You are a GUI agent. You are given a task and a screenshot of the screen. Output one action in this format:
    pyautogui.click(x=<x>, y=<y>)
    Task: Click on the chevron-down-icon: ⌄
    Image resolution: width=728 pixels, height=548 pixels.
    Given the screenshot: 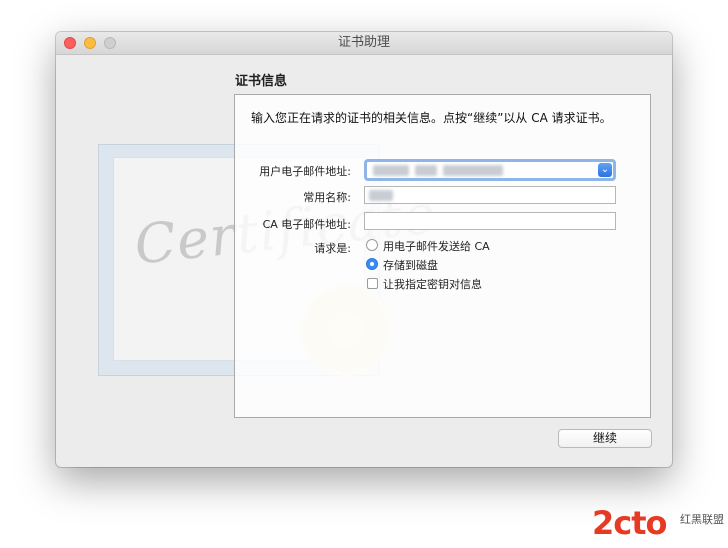 What is the action you would take?
    pyautogui.click(x=605, y=170)
    